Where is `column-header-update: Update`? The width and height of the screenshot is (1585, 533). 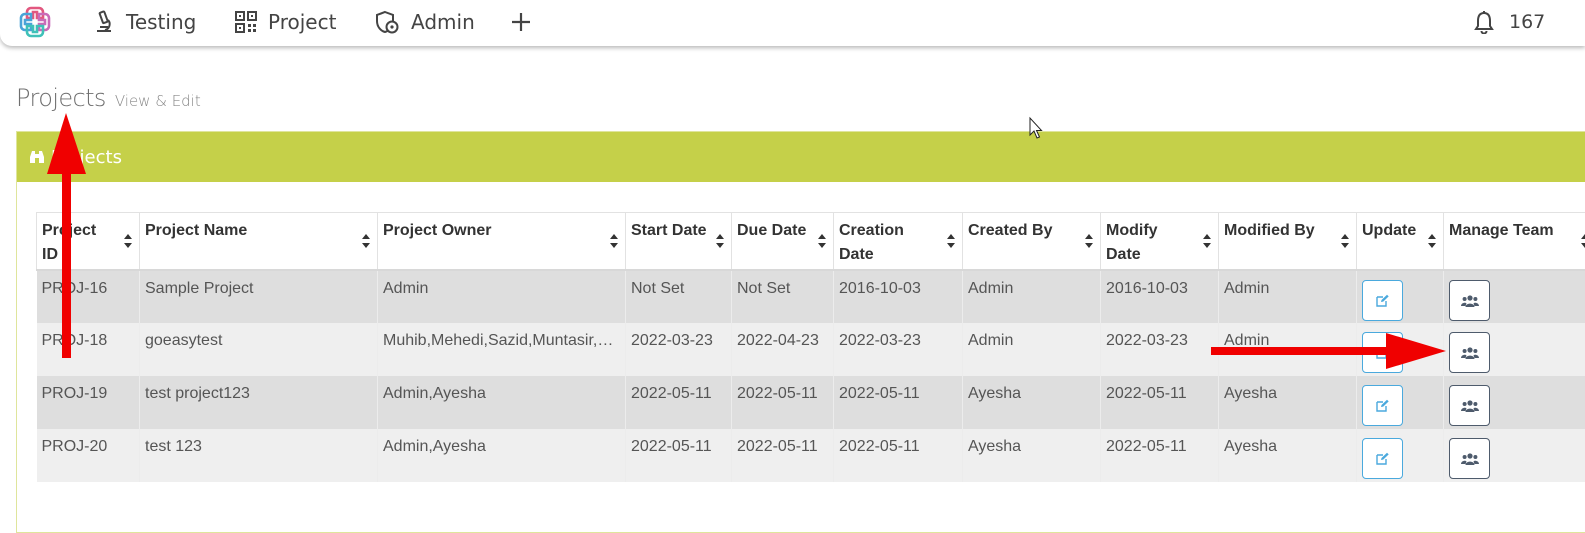 column-header-update: Update is located at coordinates (1400, 242).